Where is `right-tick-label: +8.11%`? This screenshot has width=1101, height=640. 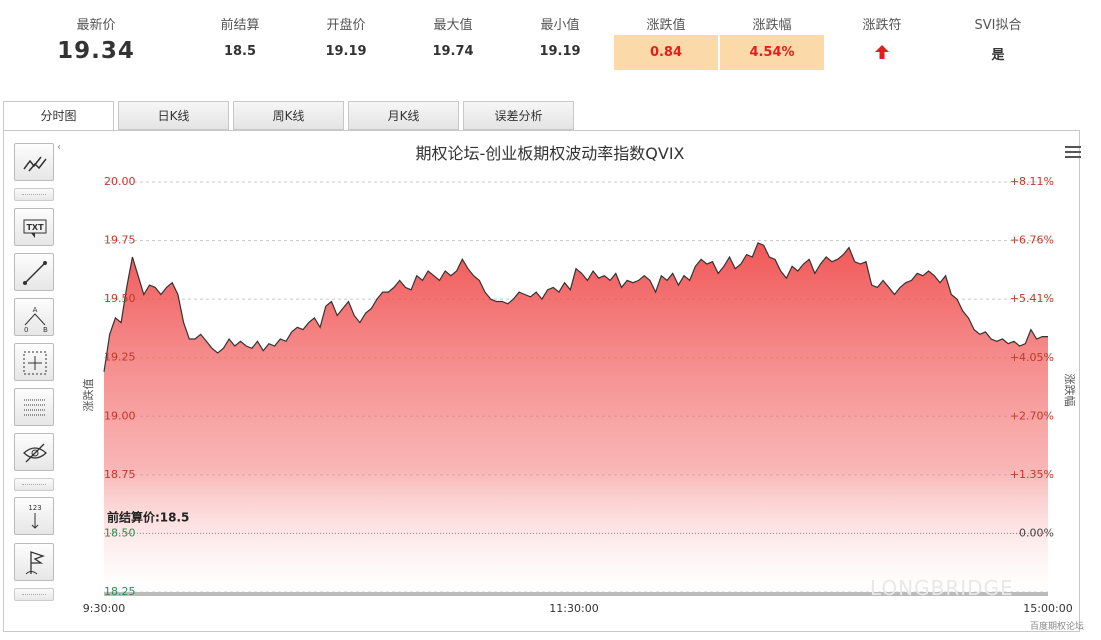
right-tick-label: +8.11% is located at coordinates (1032, 181).